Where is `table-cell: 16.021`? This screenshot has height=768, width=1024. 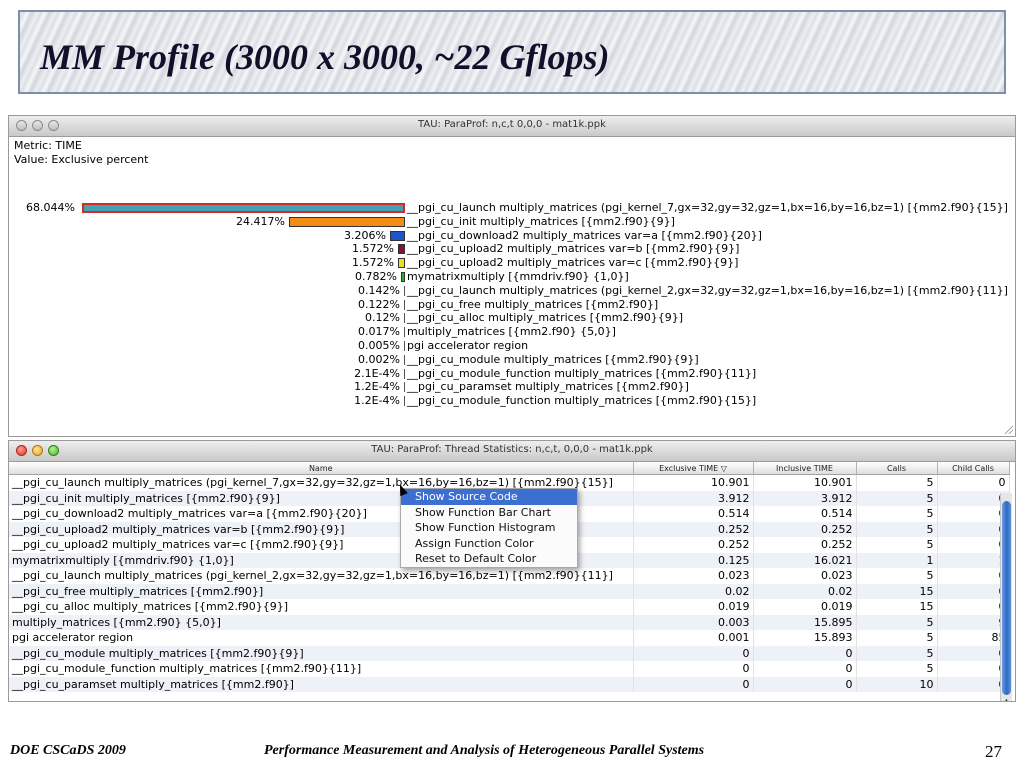 table-cell: 16.021 is located at coordinates (805, 560).